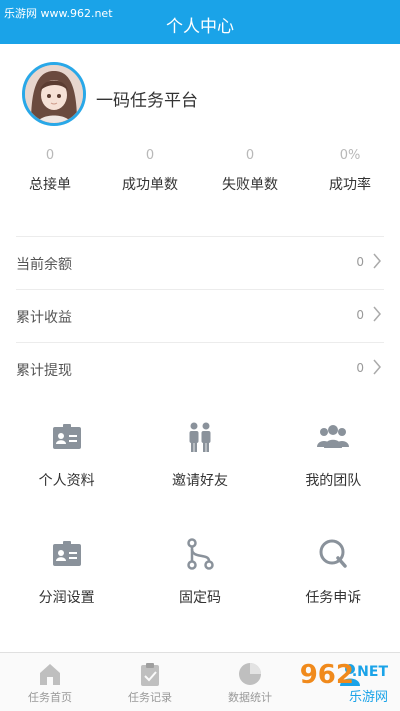  I want to click on search-q-icon, so click(333, 553).